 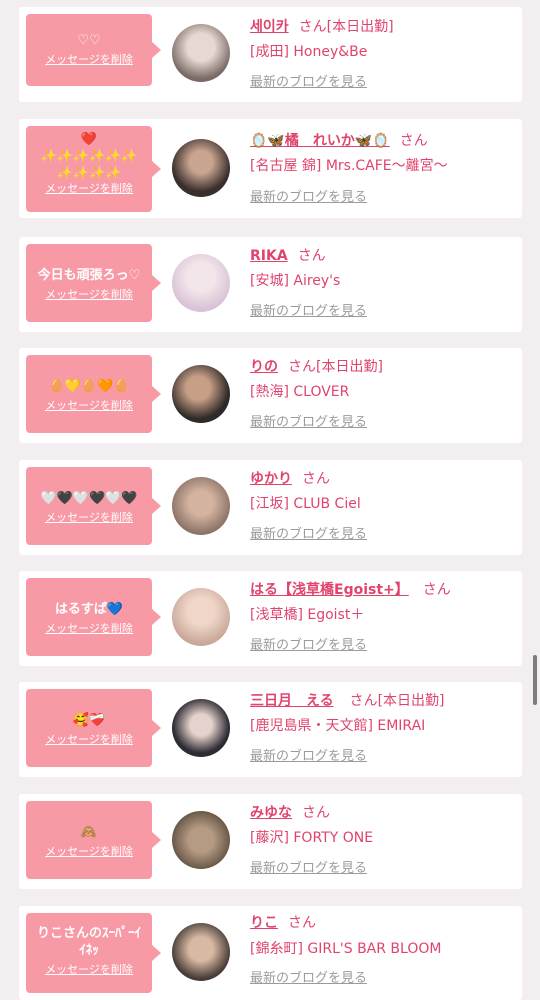 What do you see at coordinates (89, 832) in the screenshot?
I see `message-text: 🙈` at bounding box center [89, 832].